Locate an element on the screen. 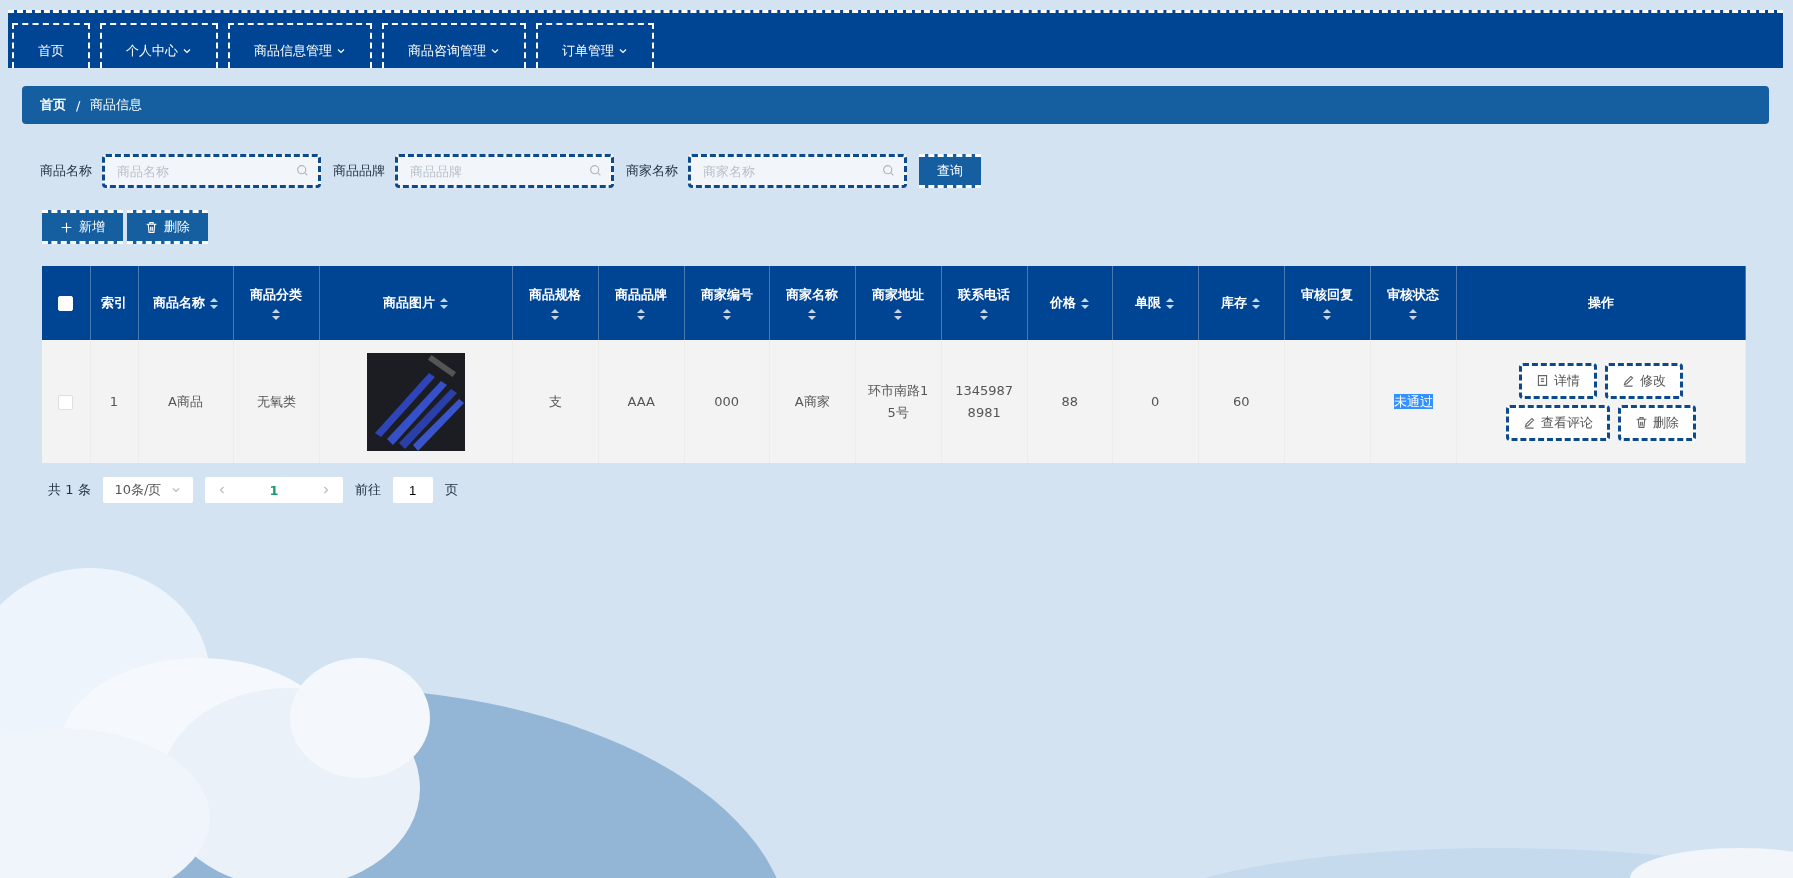 This screenshot has width=1793, height=878. nav-tab: 个人中心 is located at coordinates (159, 45).